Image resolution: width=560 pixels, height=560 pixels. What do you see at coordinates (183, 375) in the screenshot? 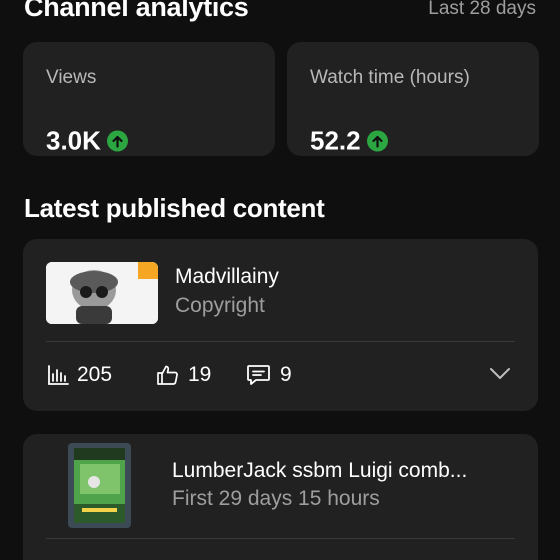
I see `likes-metric: 19` at bounding box center [183, 375].